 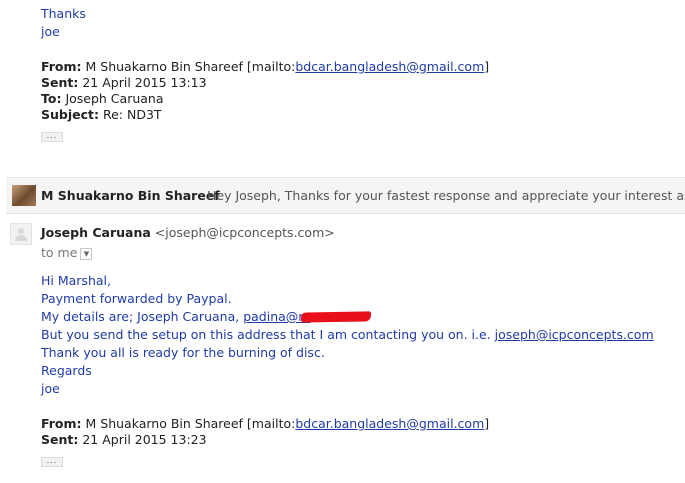 I want to click on quoted-to-line: To: Joseph Caruana, so click(x=102, y=98).